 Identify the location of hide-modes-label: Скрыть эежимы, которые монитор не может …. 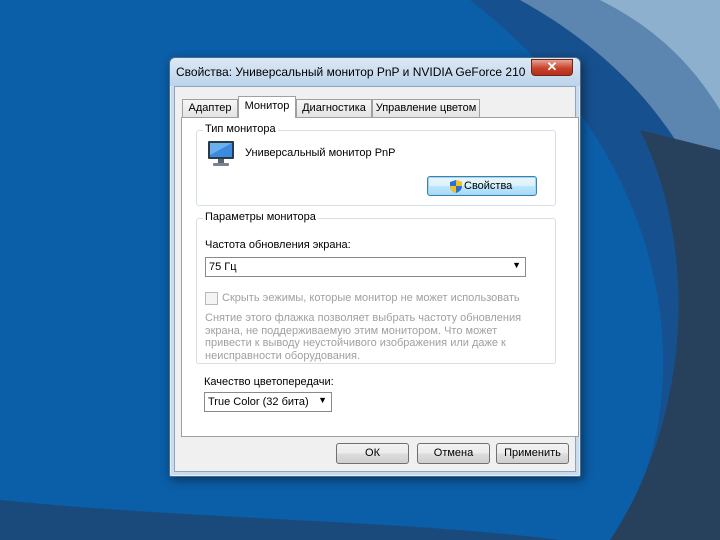
(371, 298).